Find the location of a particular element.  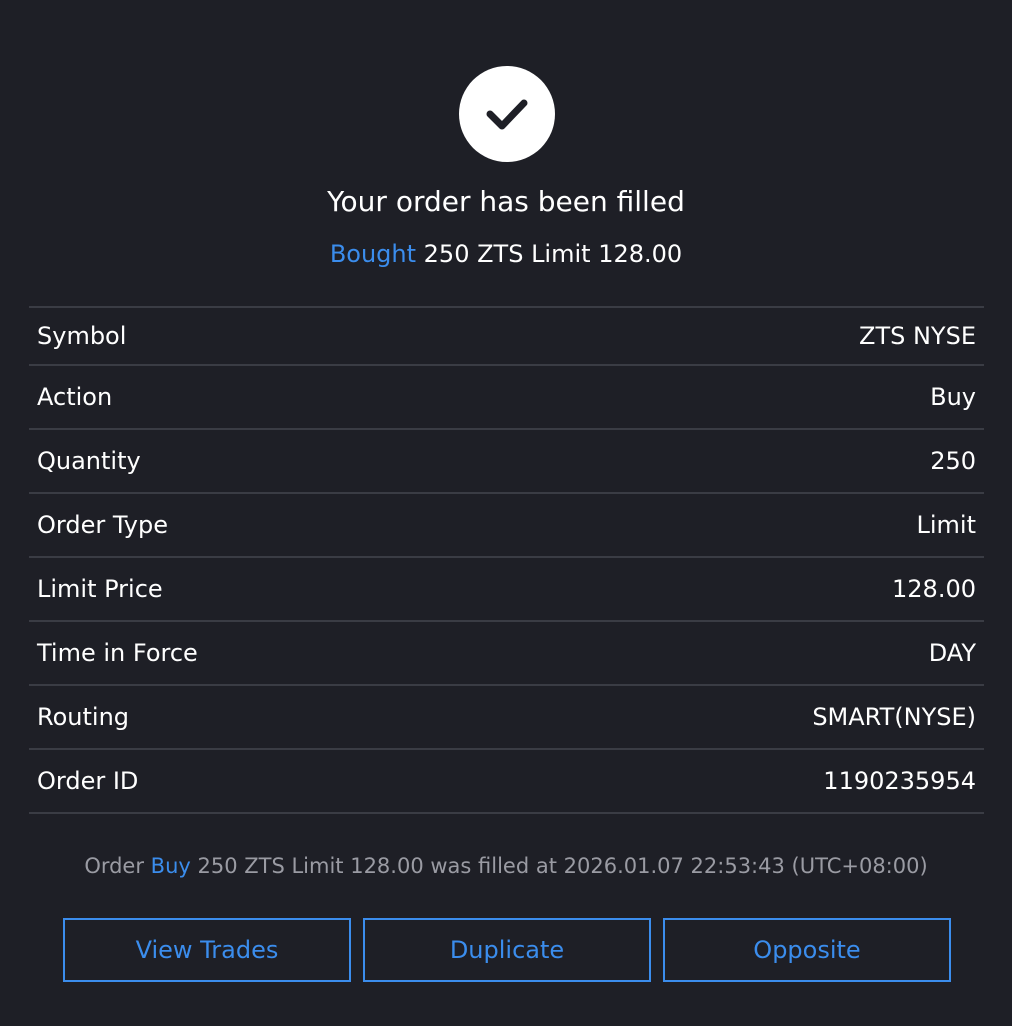

detail-label: Routing is located at coordinates (83, 717).